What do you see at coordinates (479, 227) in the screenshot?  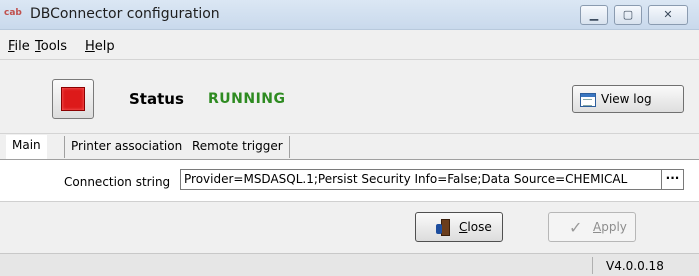 I see `close-label-rest: lose` at bounding box center [479, 227].